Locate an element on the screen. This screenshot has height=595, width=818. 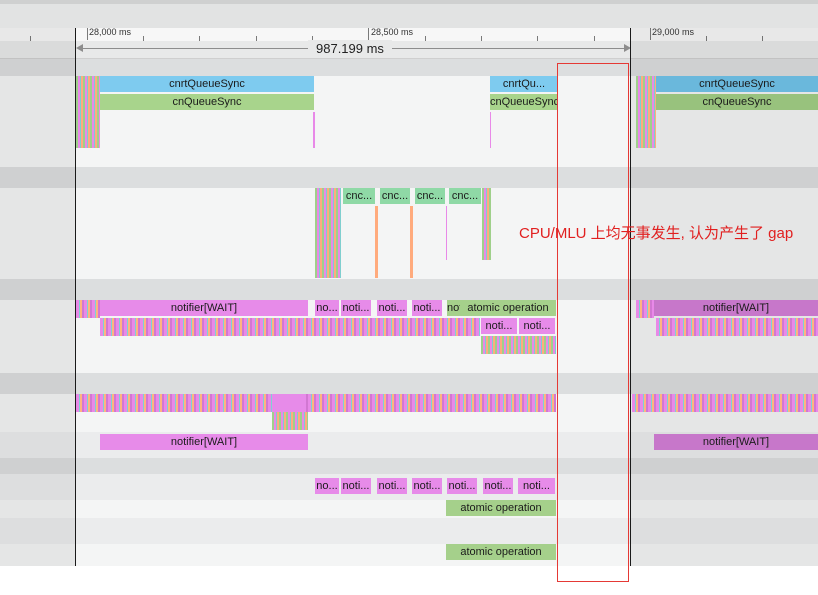
selection-end-line is located at coordinates (630, 297).